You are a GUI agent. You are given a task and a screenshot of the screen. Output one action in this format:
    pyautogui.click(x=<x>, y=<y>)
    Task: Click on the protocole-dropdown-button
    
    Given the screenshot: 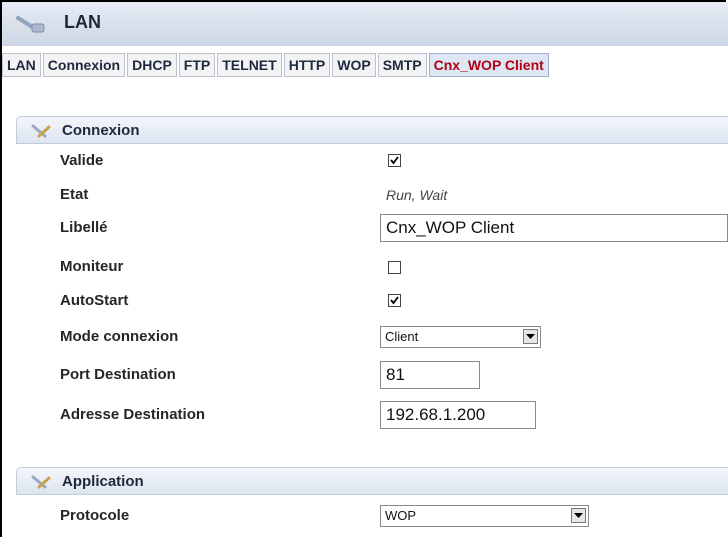 What is the action you would take?
    pyautogui.click(x=578, y=515)
    